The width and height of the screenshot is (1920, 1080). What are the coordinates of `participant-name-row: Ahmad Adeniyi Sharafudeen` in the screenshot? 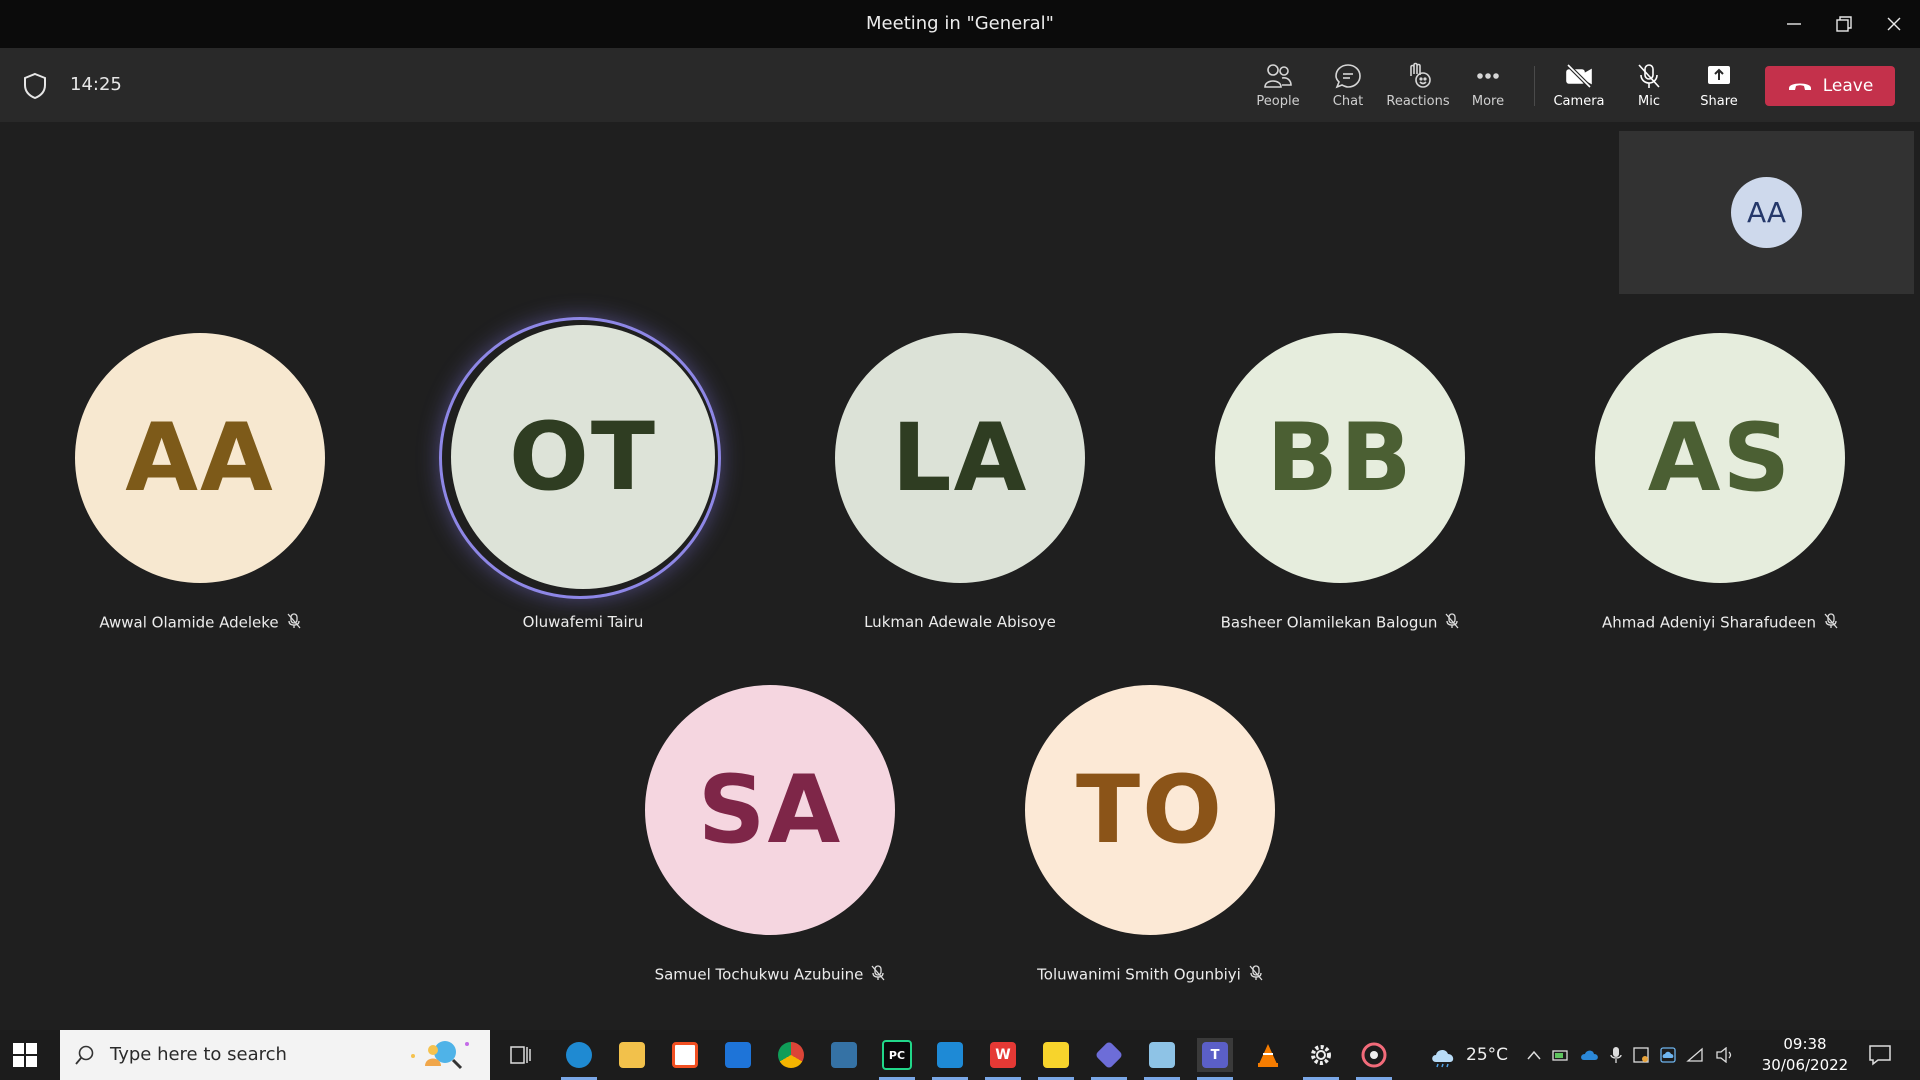 It's located at (1720, 623).